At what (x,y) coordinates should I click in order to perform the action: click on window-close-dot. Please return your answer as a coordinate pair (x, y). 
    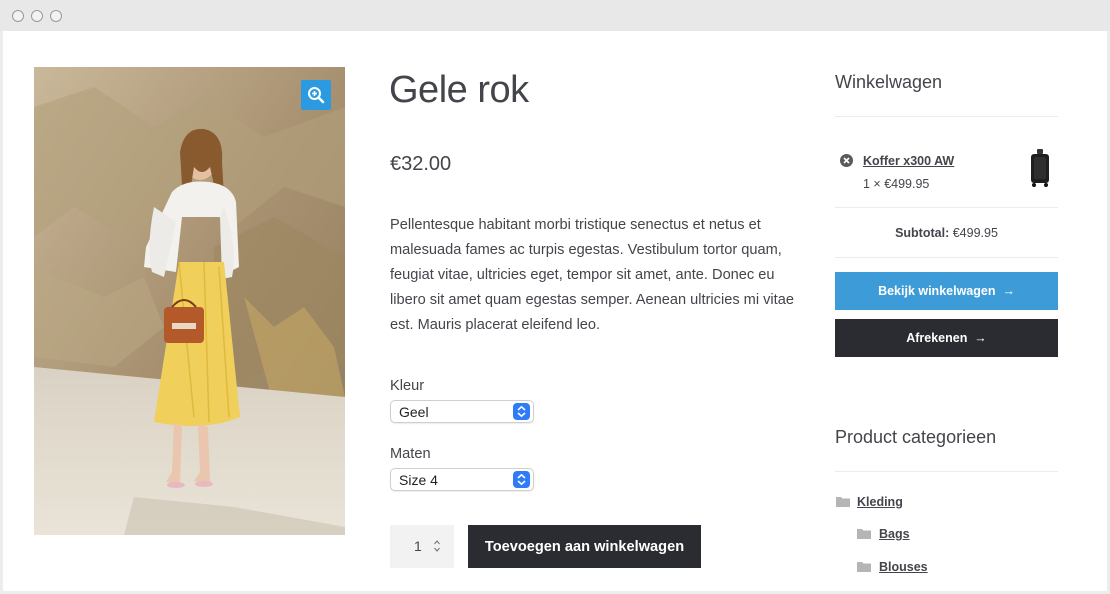
    Looking at the image, I should click on (18, 16).